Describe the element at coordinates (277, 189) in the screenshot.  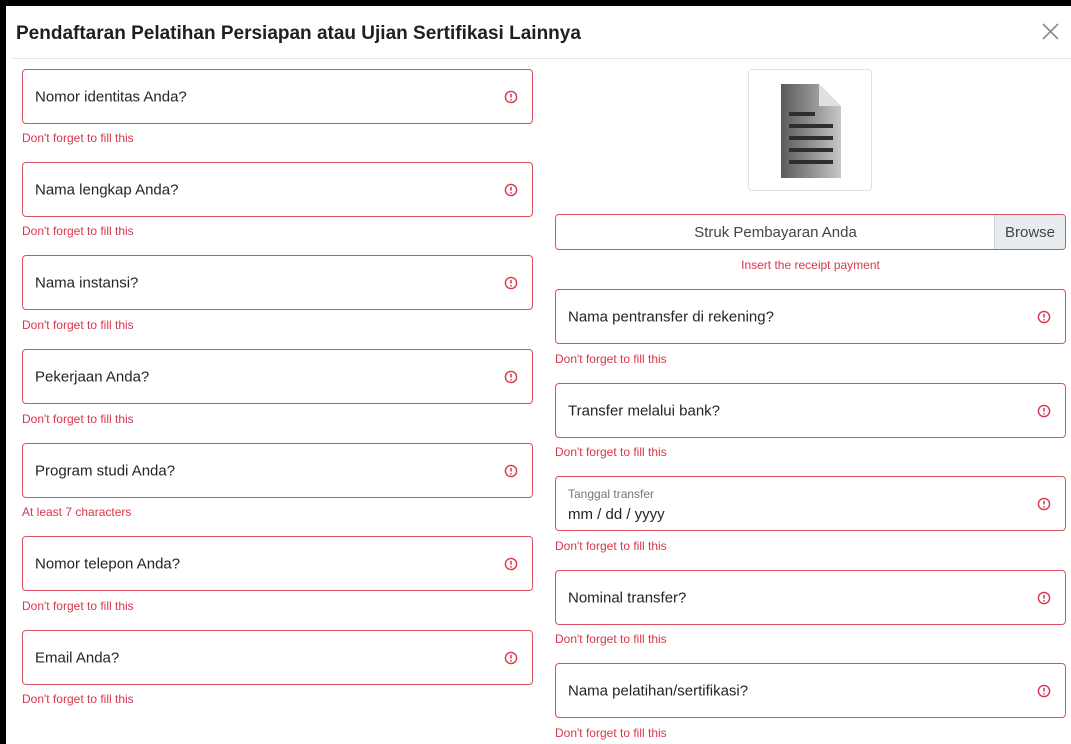
I see `nama-lengkap-input: Nama lengkap Anda?` at that location.